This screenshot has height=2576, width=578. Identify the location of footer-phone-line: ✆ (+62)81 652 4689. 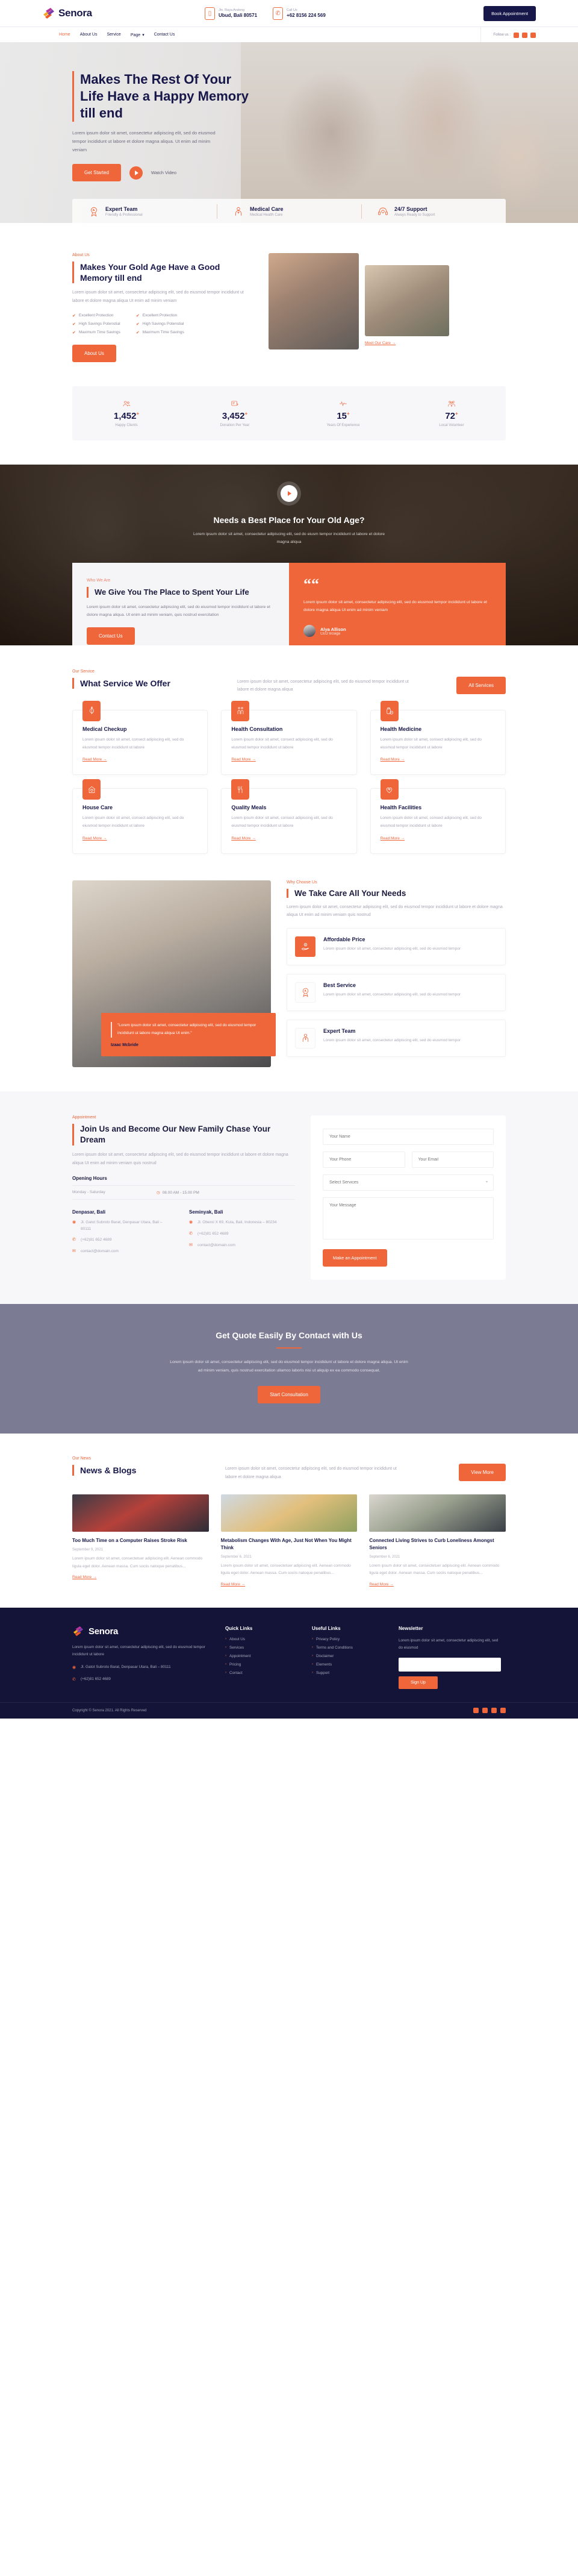
(141, 1680).